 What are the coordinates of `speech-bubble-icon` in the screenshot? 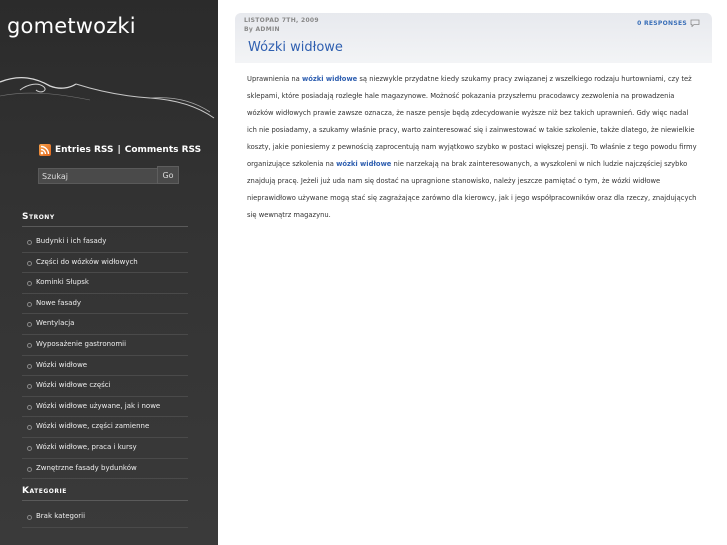 It's located at (695, 23).